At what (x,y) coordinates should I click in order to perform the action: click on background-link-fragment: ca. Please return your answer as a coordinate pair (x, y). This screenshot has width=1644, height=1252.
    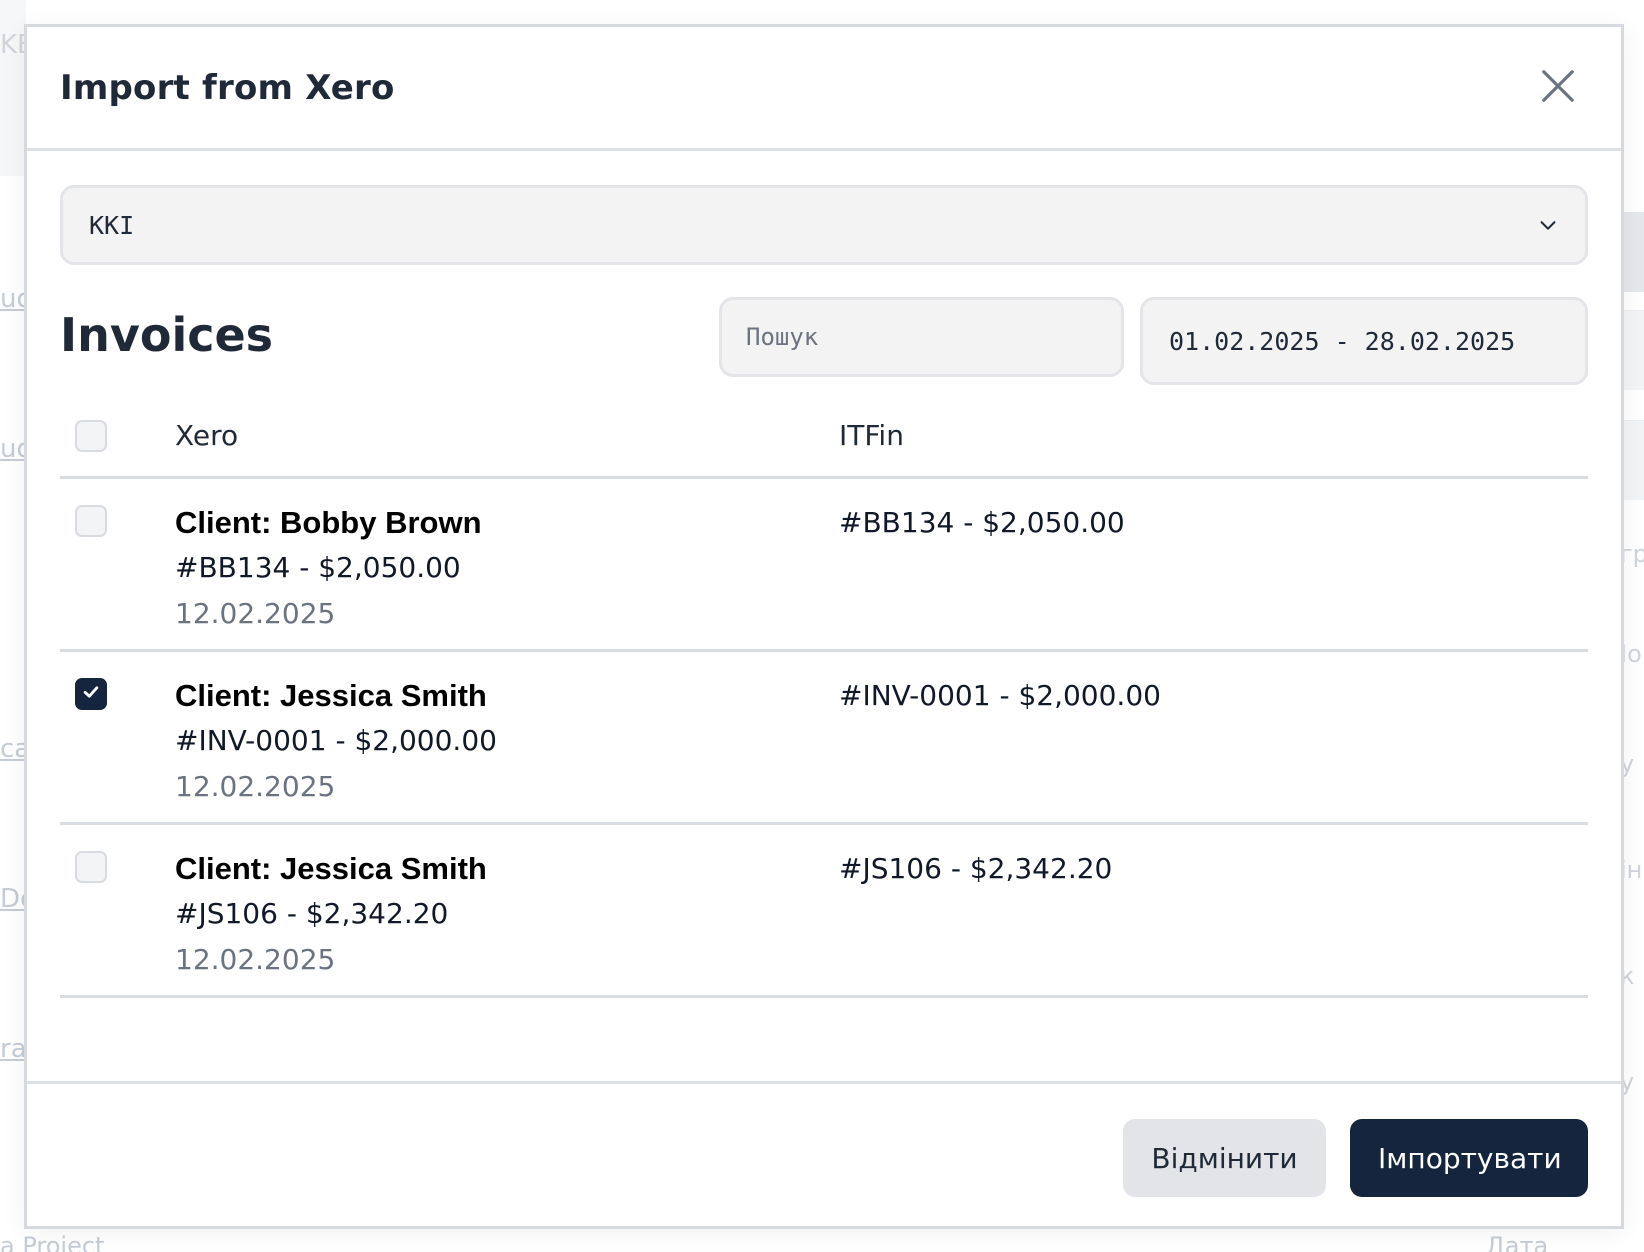
    Looking at the image, I should click on (13, 749).